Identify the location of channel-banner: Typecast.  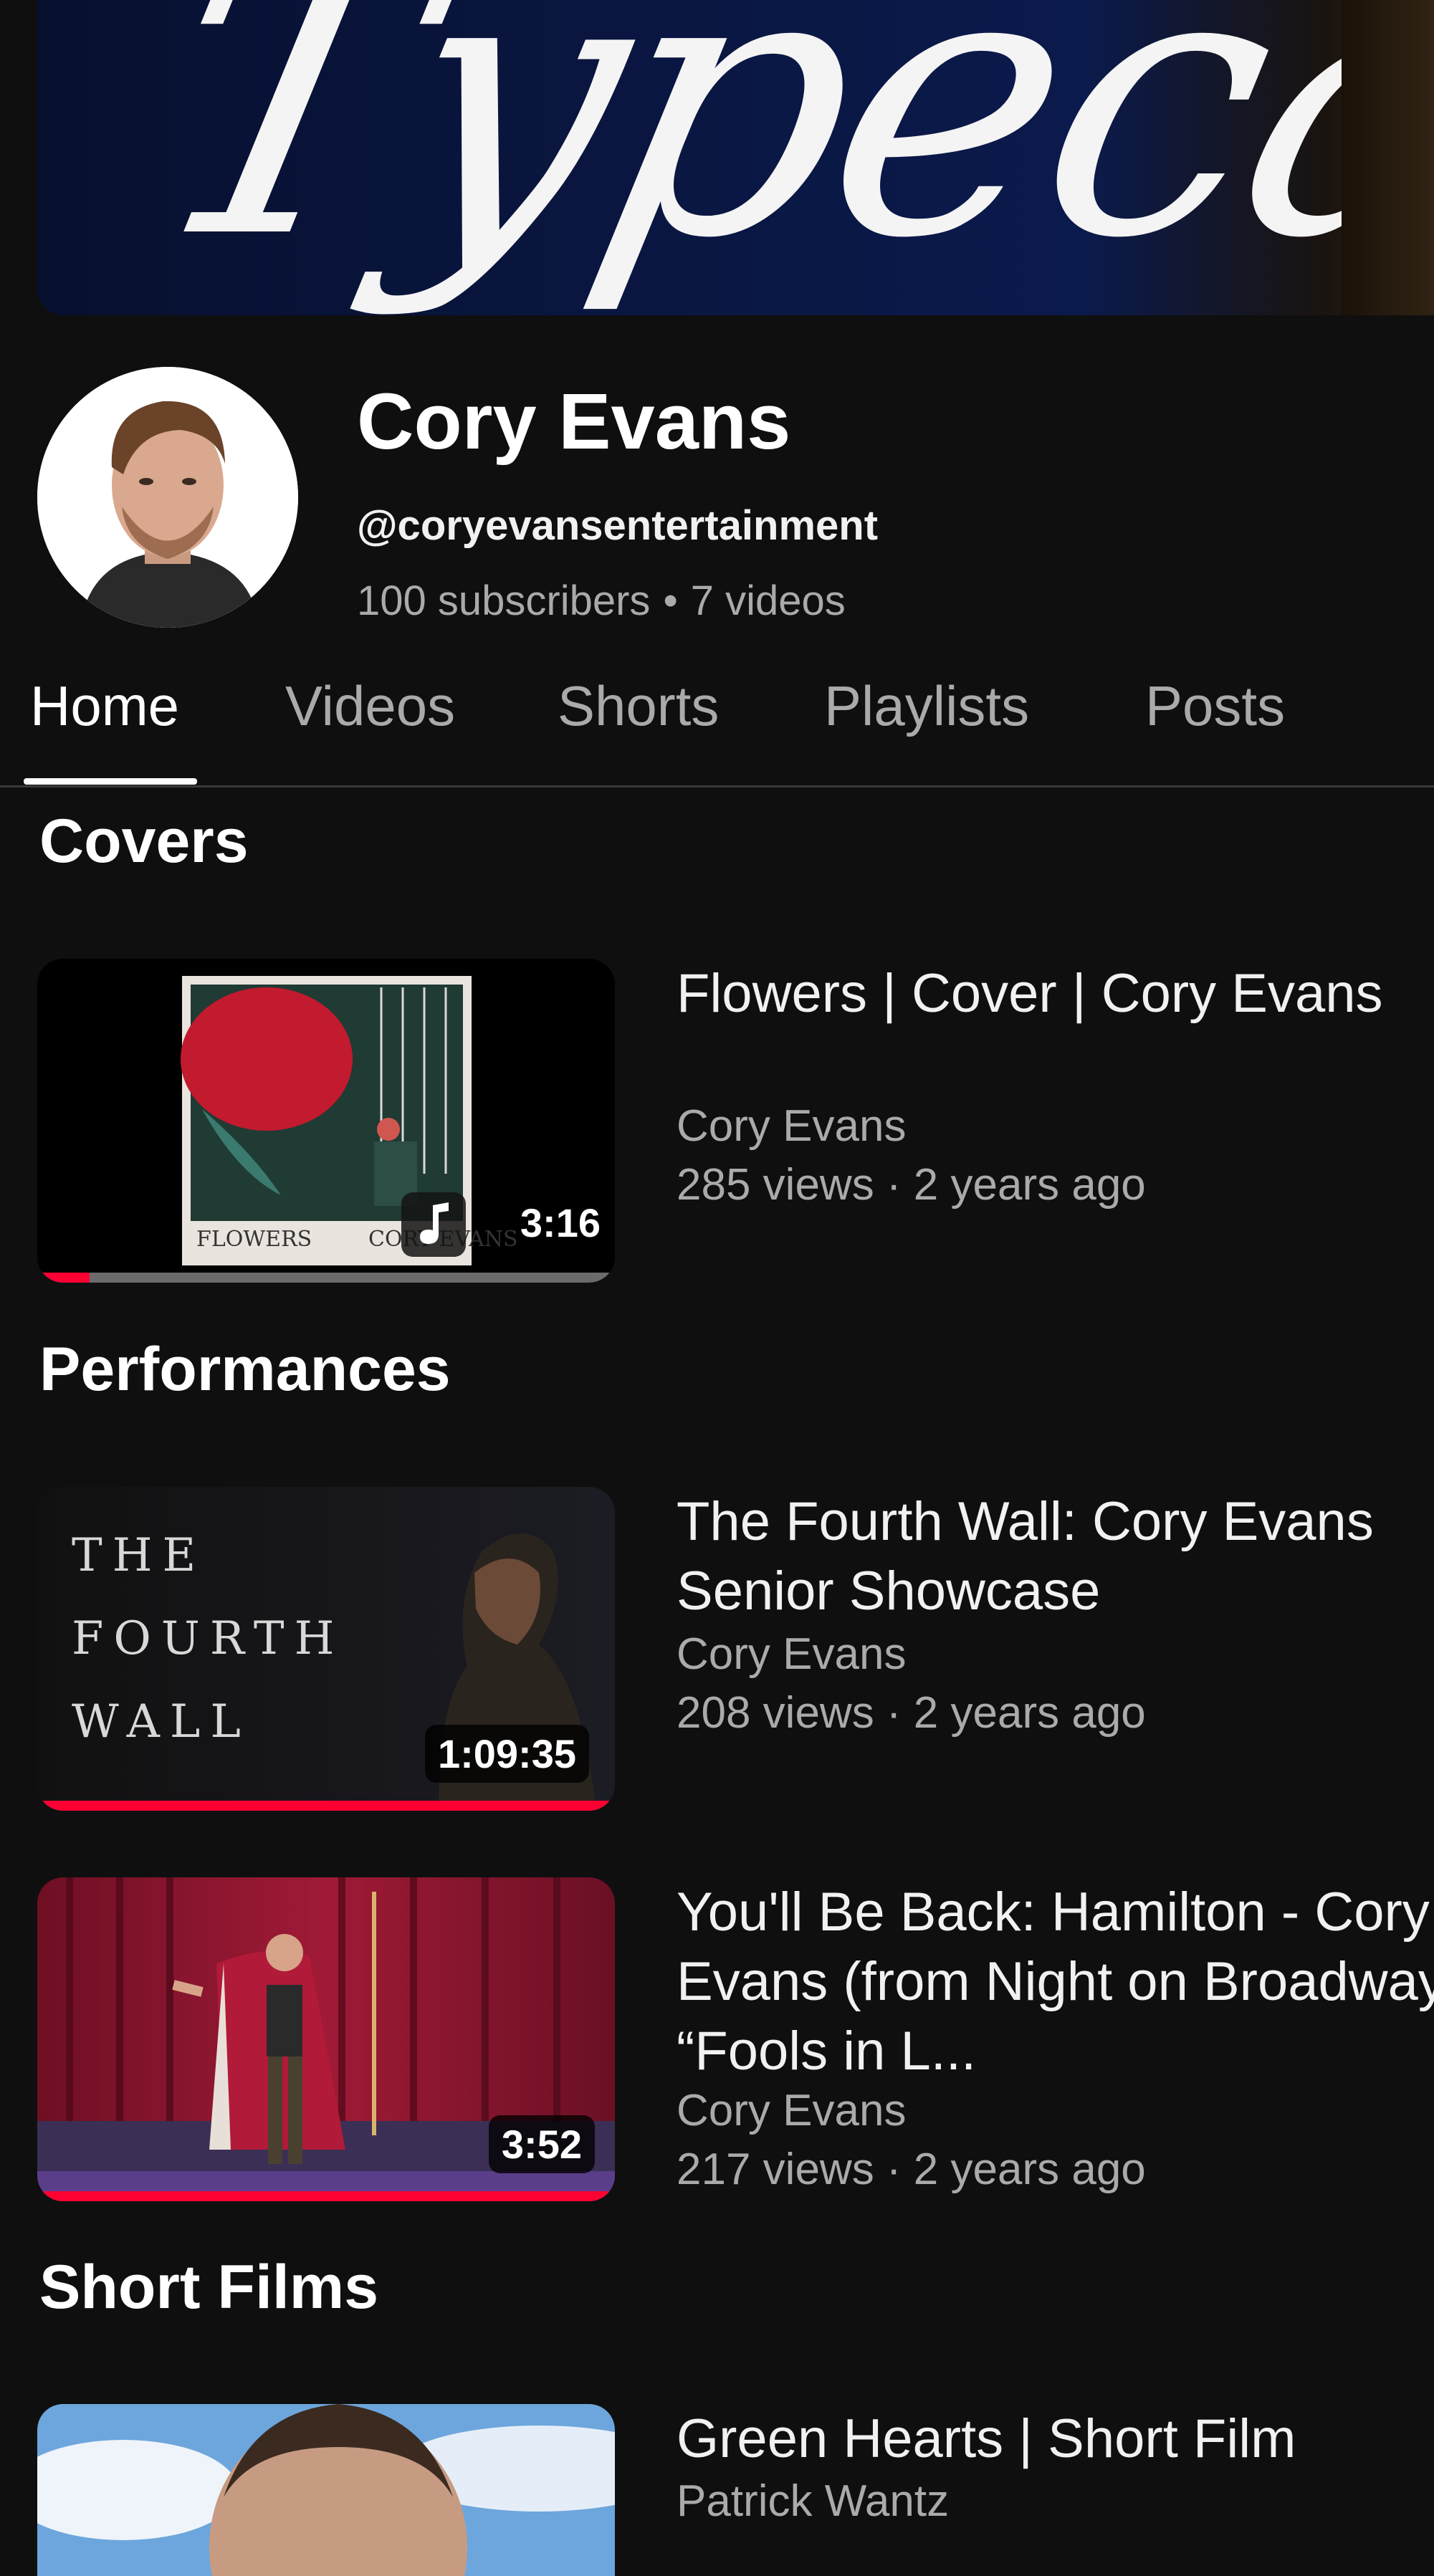
(735, 157).